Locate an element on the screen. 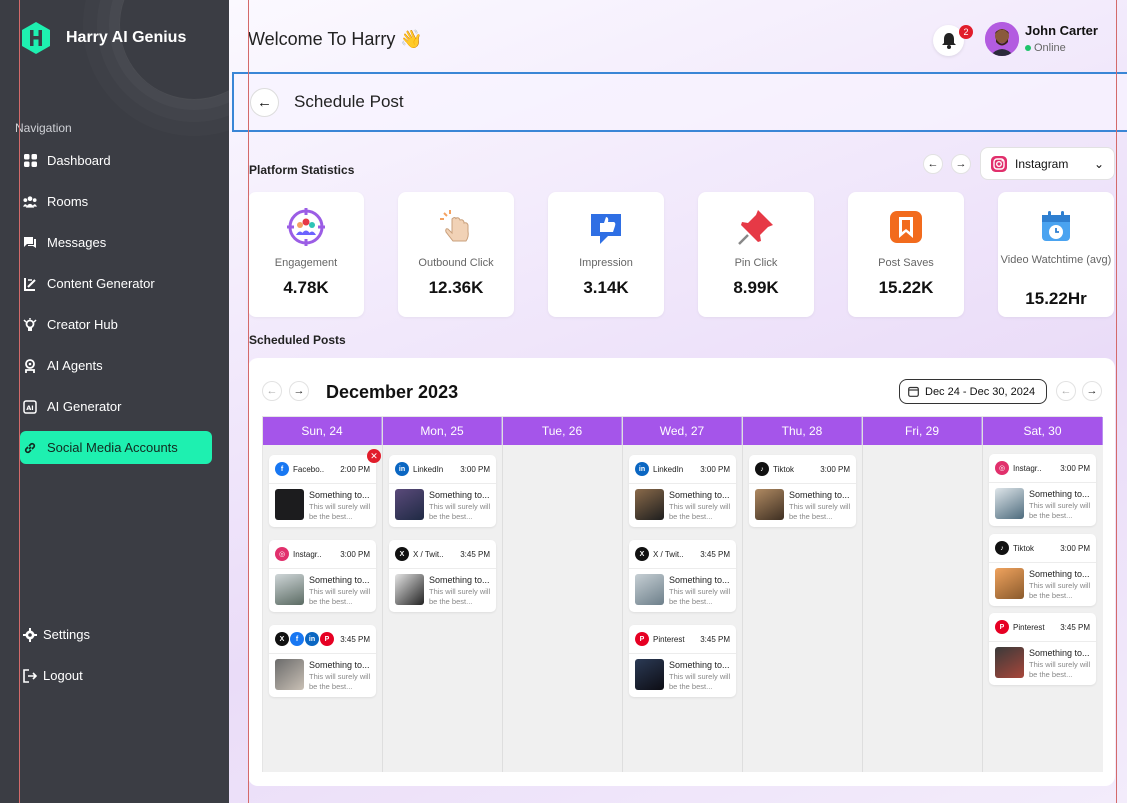 This screenshot has height=803, width=1127. calendar-next-button: → is located at coordinates (299, 391).